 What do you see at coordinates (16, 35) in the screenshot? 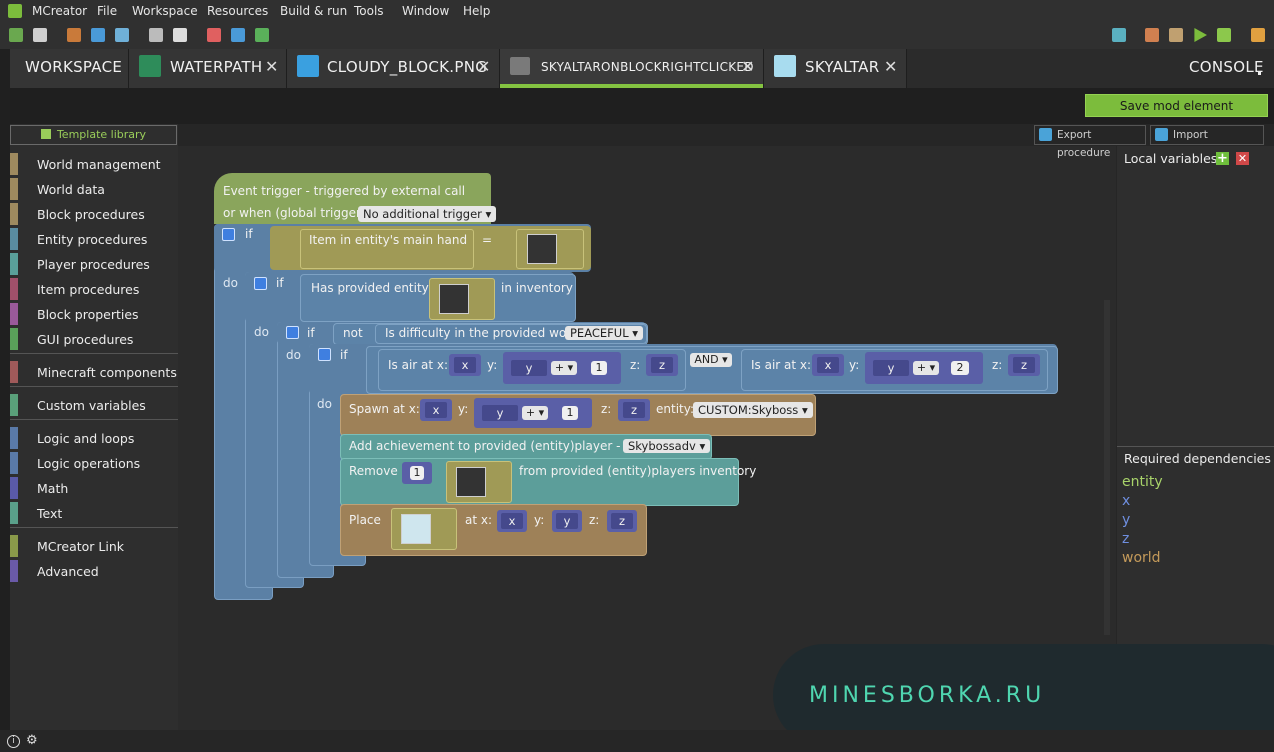
I see `new-element-icon` at bounding box center [16, 35].